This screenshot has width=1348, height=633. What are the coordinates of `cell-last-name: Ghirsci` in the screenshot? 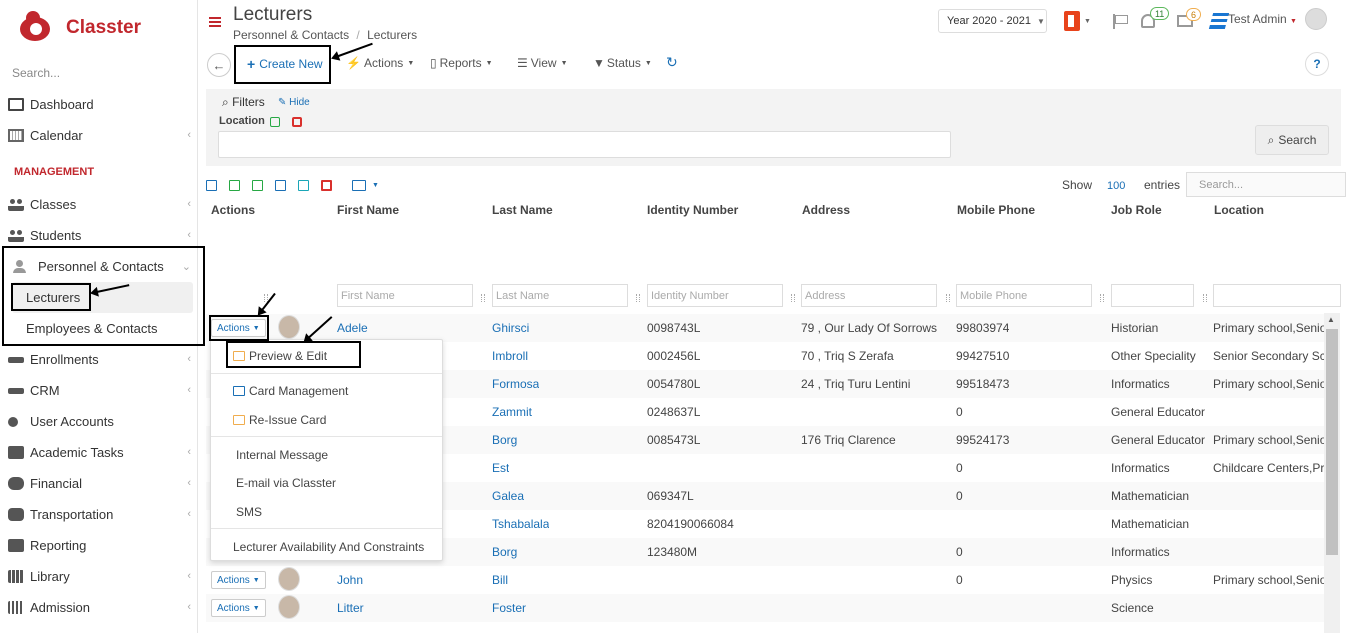 It's located at (510, 328).